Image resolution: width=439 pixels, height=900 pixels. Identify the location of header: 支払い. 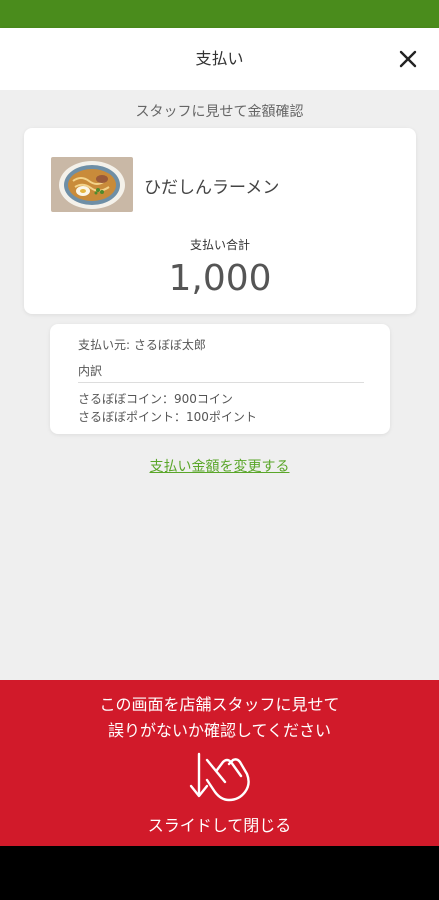
(219, 59).